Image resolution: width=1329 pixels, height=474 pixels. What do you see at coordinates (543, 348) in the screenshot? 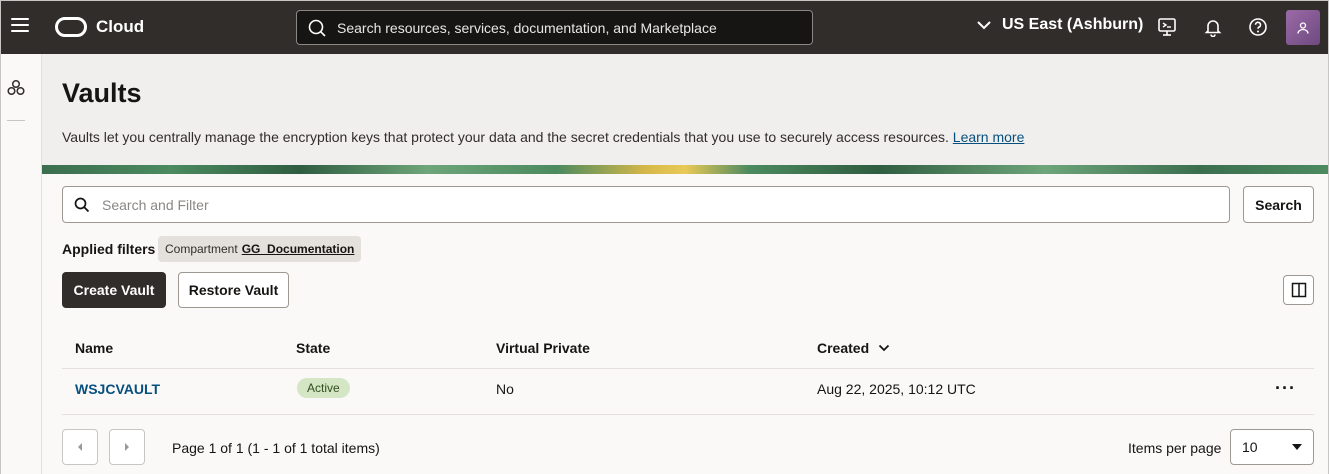
I see `column-header-virtual-private: Virtual Private` at bounding box center [543, 348].